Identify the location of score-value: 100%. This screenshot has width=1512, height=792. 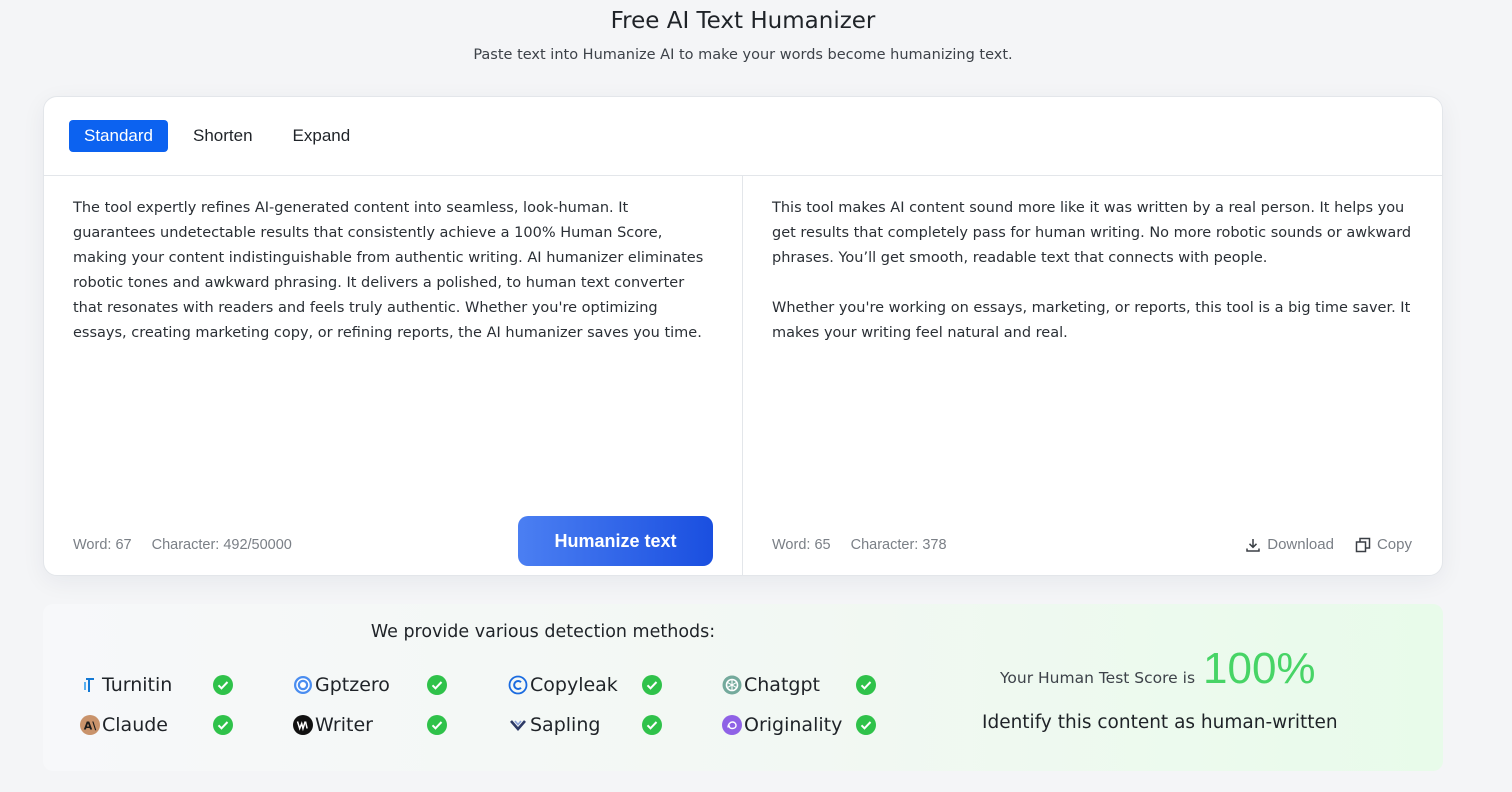
(1259, 668).